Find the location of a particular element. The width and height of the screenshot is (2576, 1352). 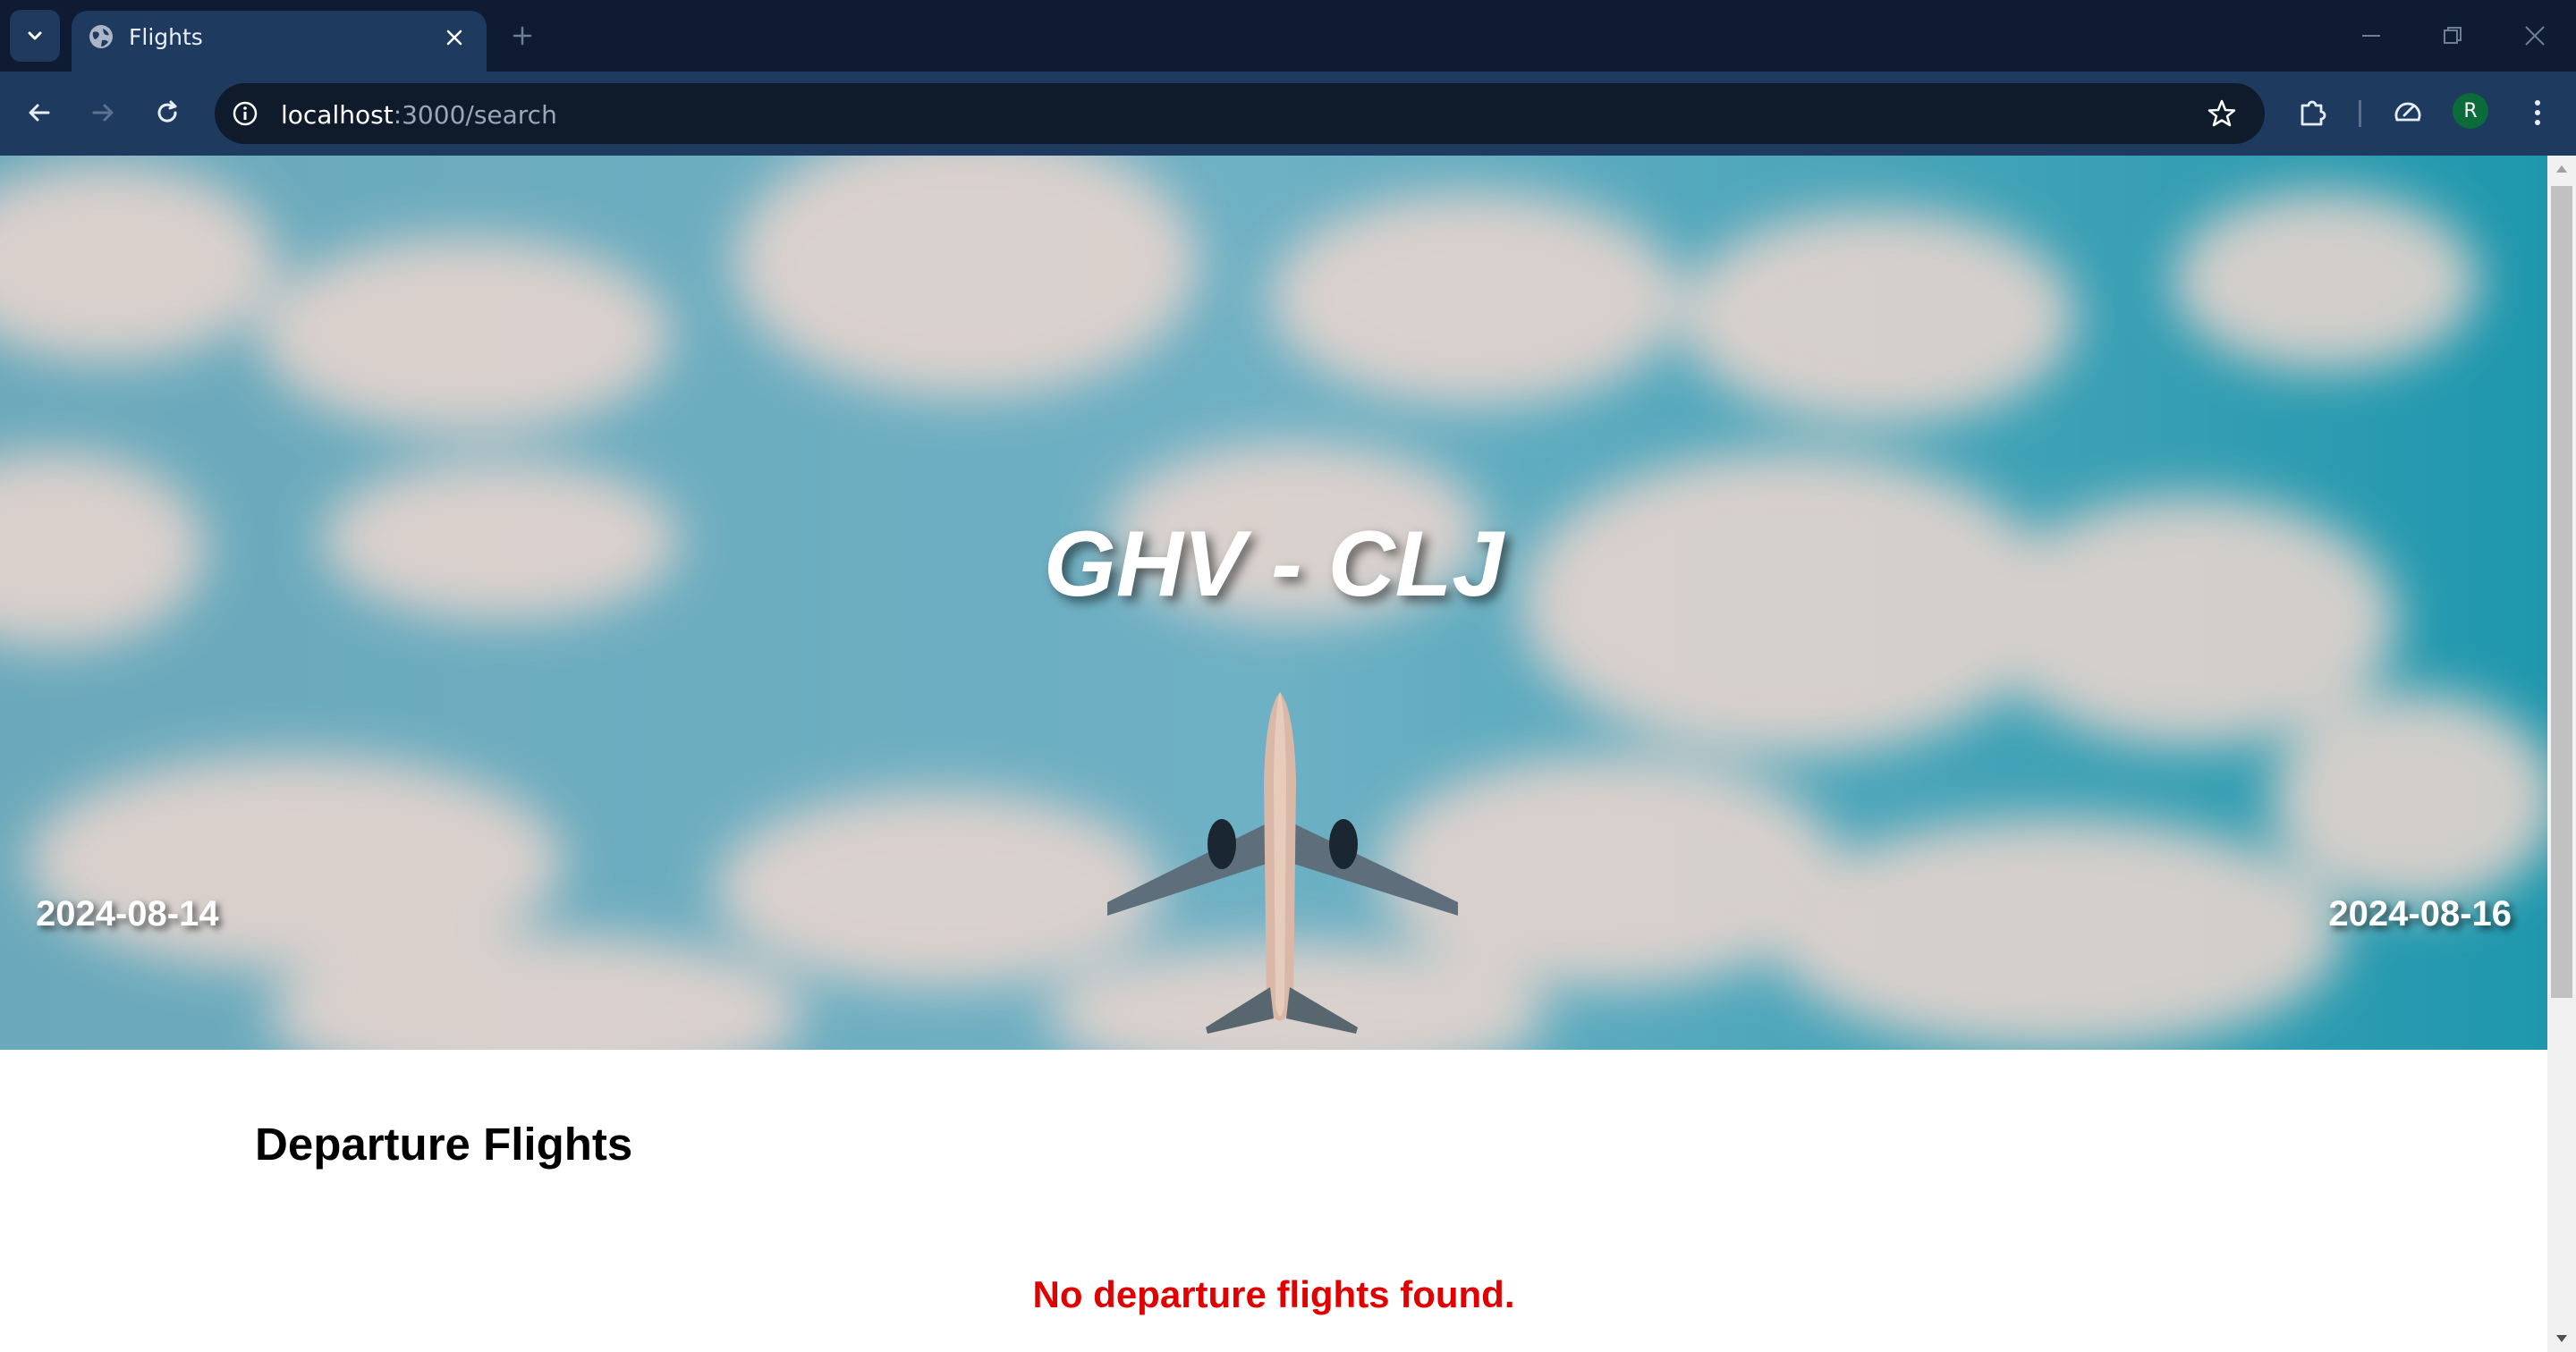

triangle-down-icon is located at coordinates (2561, 1338).